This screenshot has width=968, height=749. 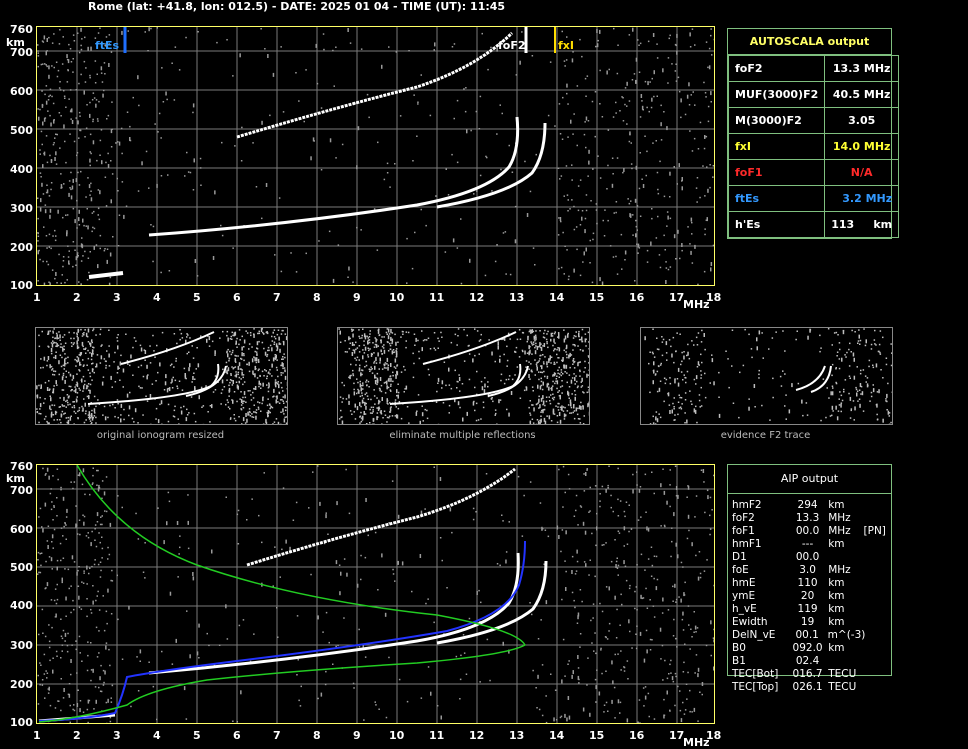 What do you see at coordinates (877, 622) in the screenshot?
I see `aip-param-extra` at bounding box center [877, 622].